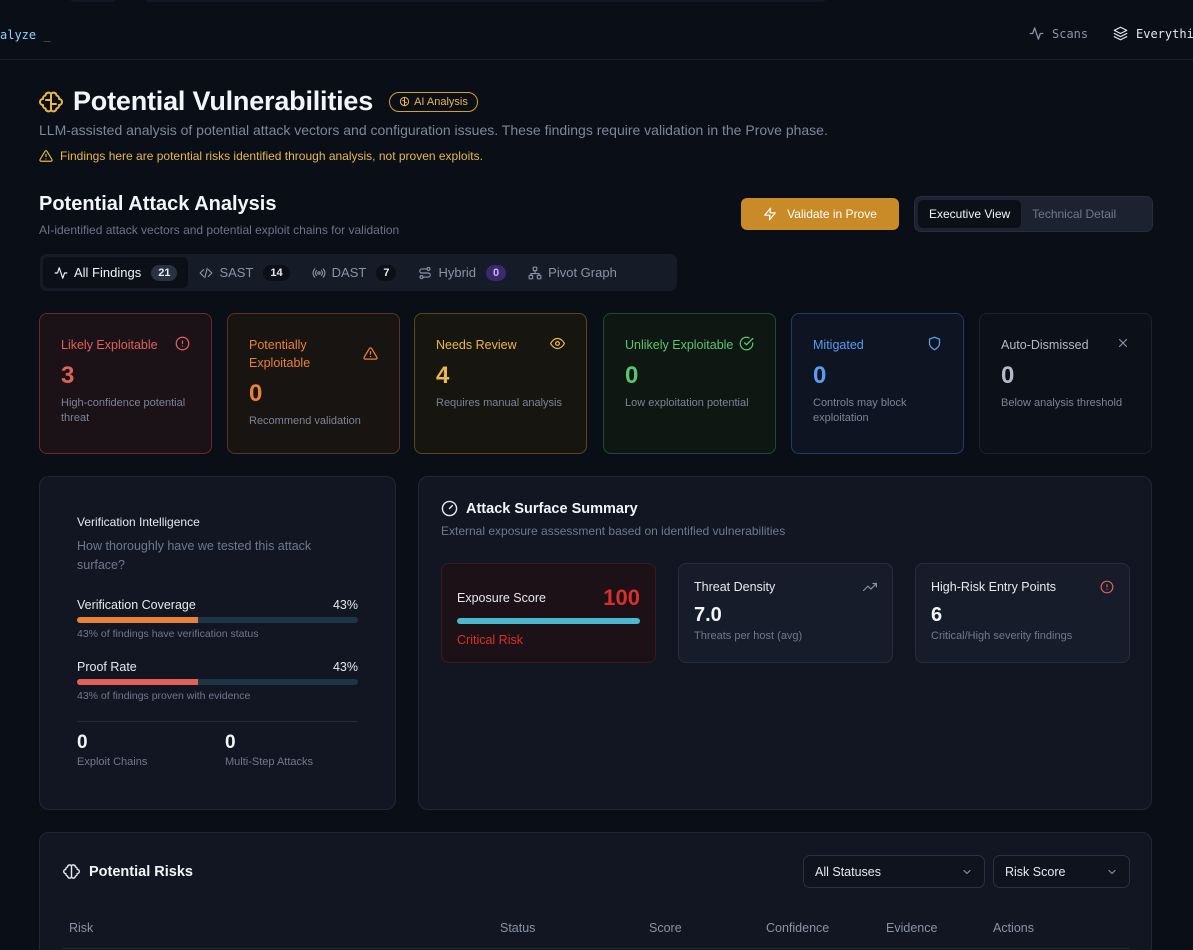 The height and width of the screenshot is (950, 1193). What do you see at coordinates (582, 272) in the screenshot?
I see `tab-label: Pivot Graph` at bounding box center [582, 272].